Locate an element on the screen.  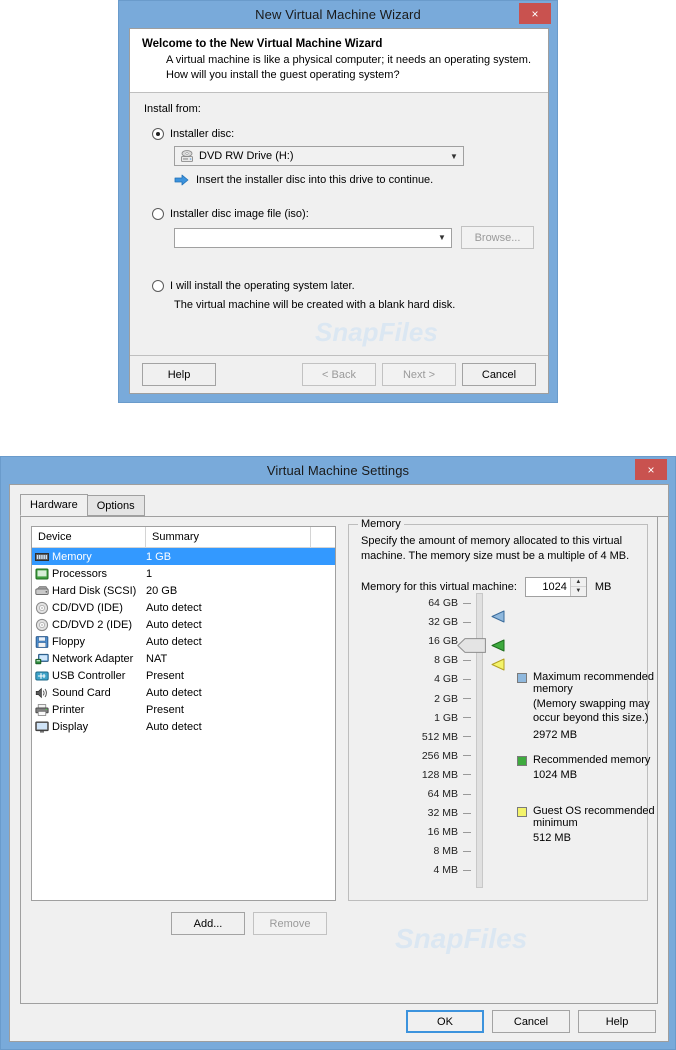
radio-installer-disc-icon is located at coordinates (158, 134).